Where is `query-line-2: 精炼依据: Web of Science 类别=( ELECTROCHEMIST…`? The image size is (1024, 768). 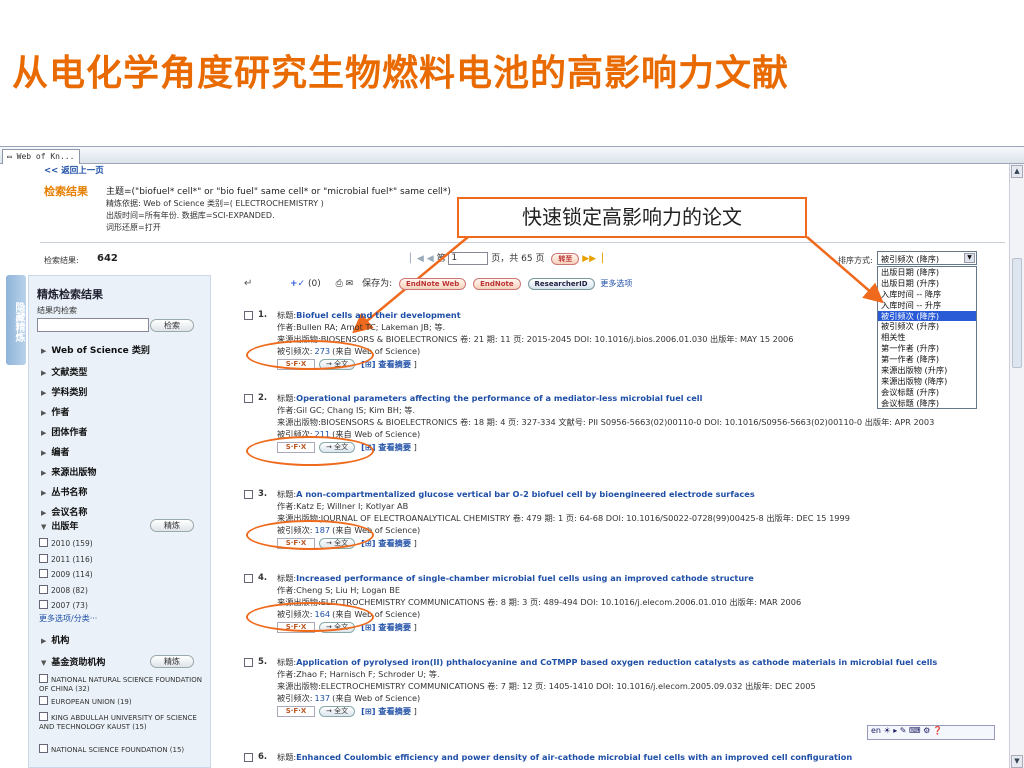 query-line-2: 精炼依据: Web of Science 类别=( ELECTROCHEMIST… is located at coordinates (215, 203).